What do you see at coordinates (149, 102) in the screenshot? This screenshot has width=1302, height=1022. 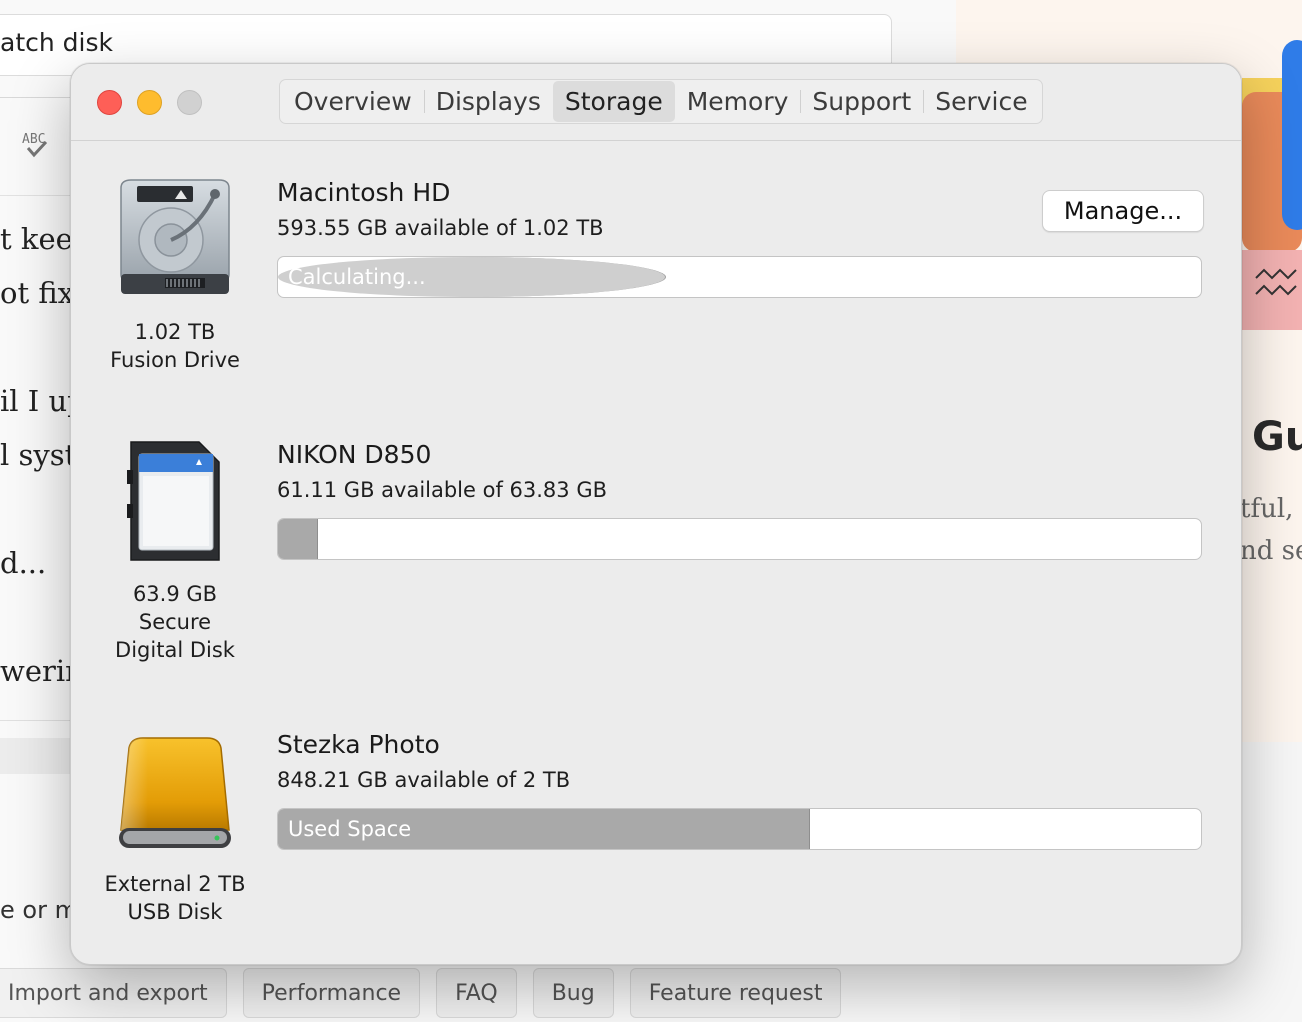 I see `minimize-window-button` at bounding box center [149, 102].